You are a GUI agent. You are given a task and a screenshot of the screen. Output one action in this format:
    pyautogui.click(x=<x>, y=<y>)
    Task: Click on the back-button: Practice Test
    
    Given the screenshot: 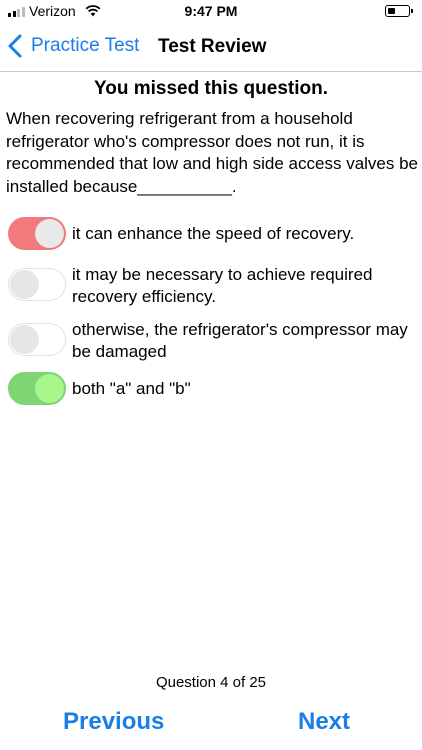 What is the action you would take?
    pyautogui.click(x=73, y=46)
    